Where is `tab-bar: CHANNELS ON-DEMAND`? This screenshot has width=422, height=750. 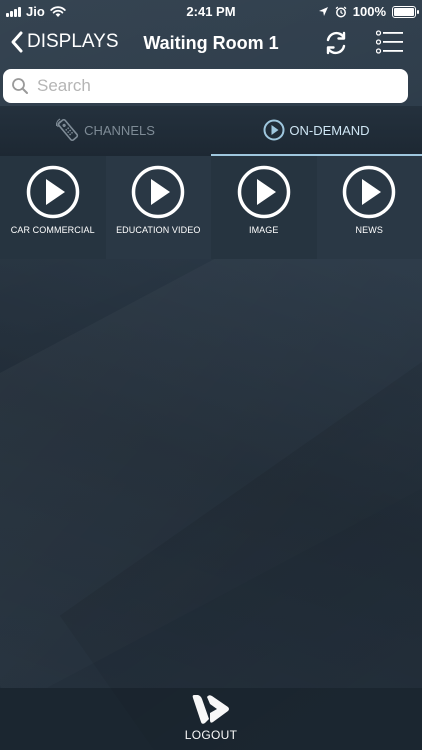
tab-bar: CHANNELS ON-DEMAND is located at coordinates (211, 131).